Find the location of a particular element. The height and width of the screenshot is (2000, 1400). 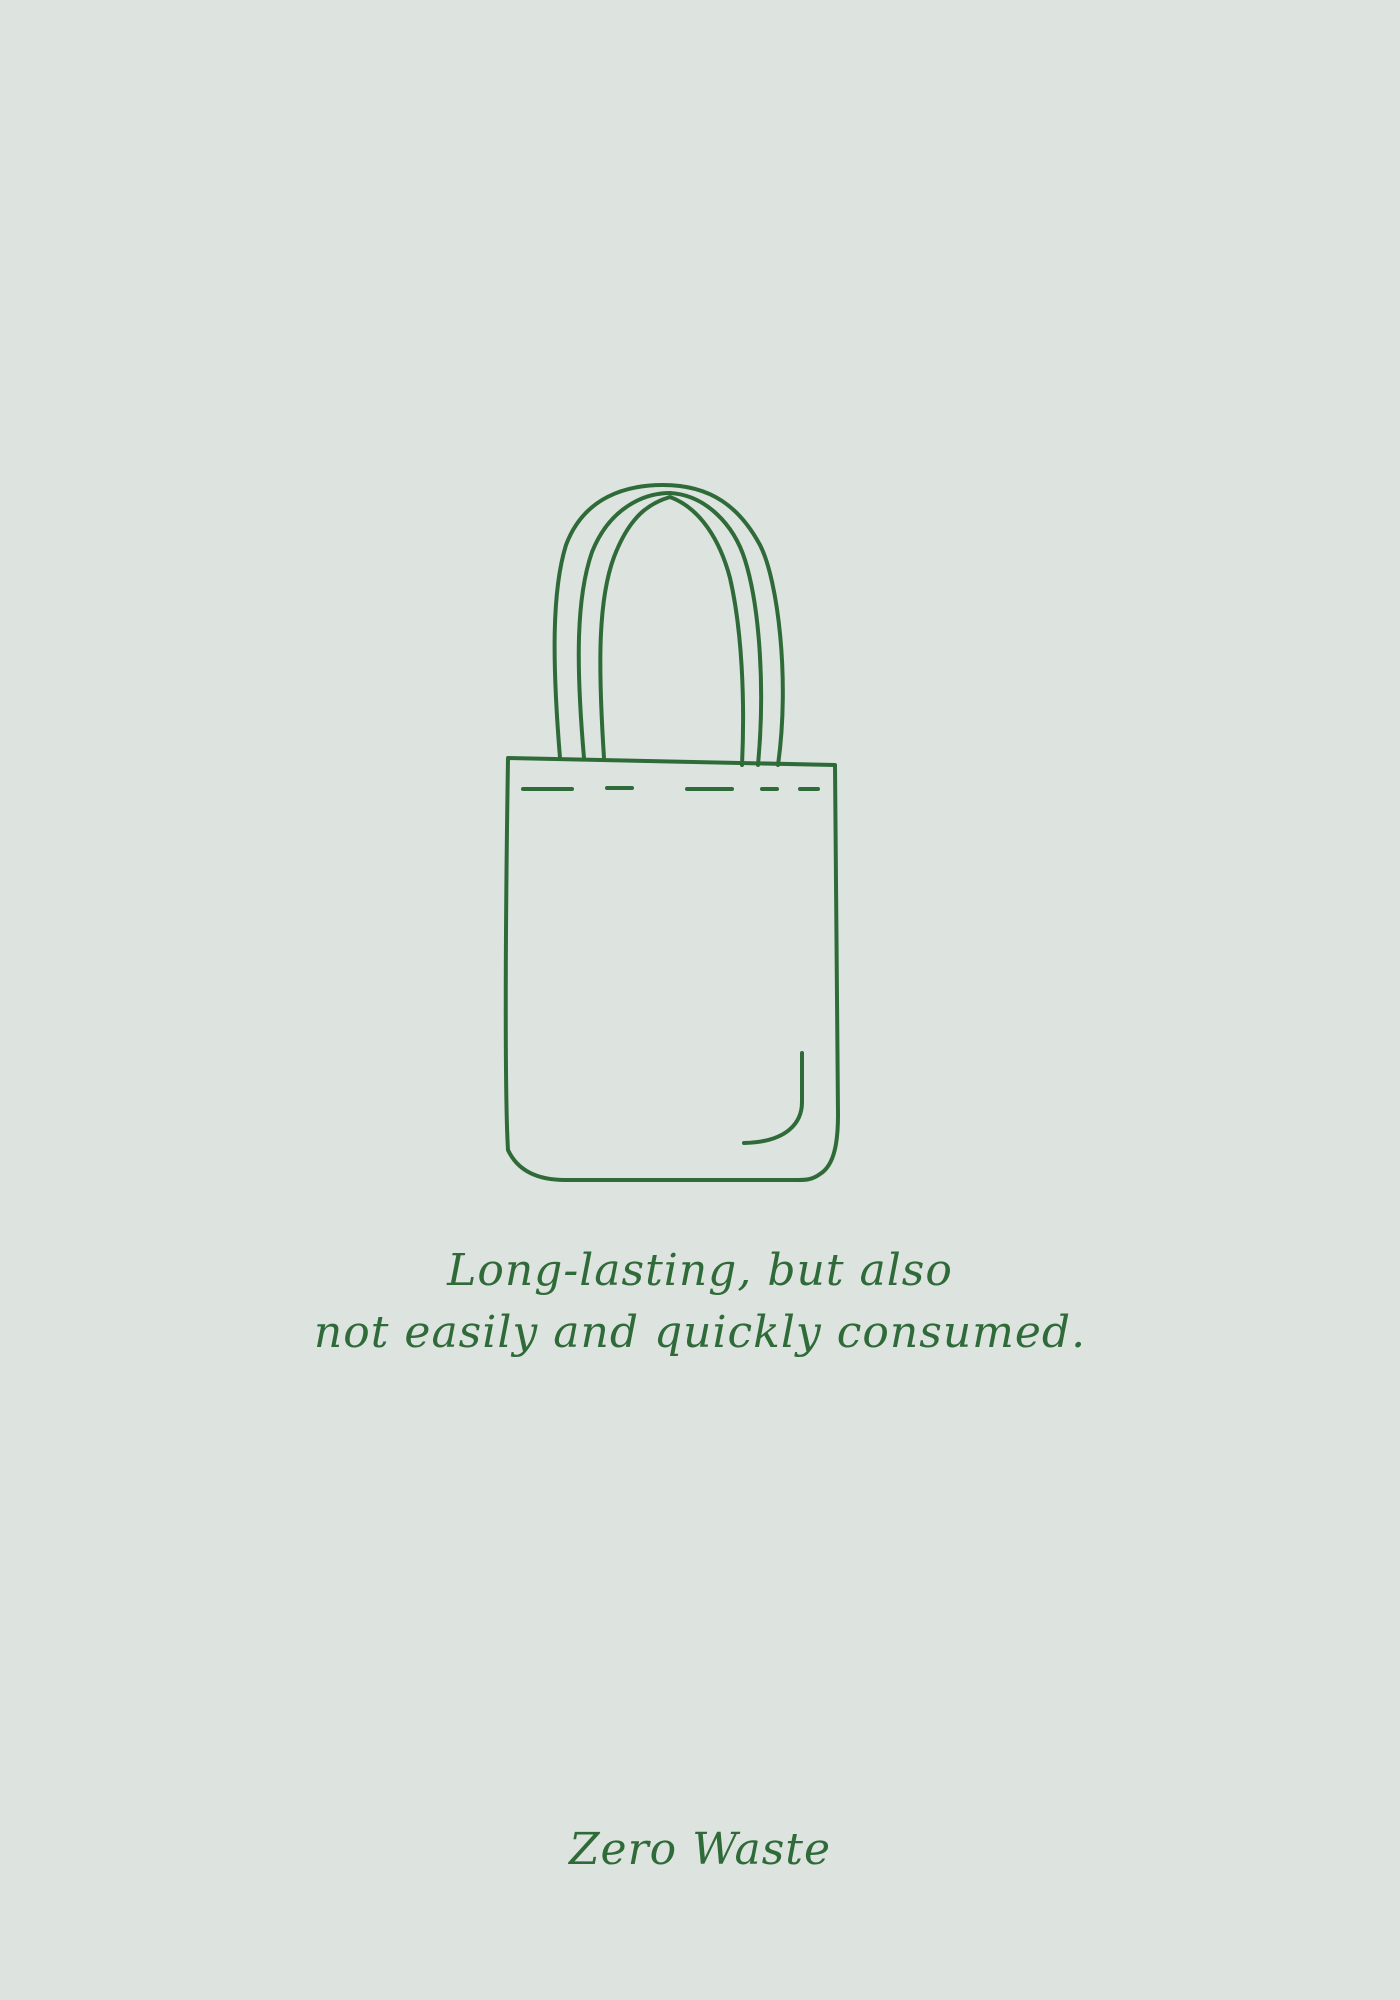

bag-handle-outer is located at coordinates (668, 625).